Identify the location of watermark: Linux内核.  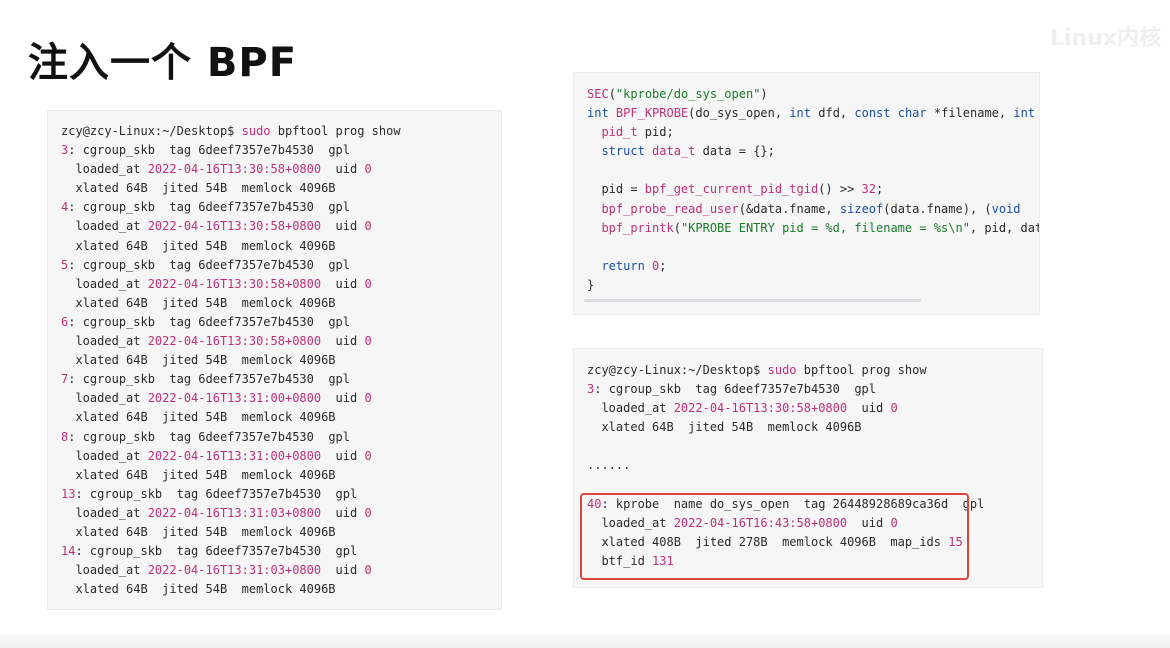
(1106, 38).